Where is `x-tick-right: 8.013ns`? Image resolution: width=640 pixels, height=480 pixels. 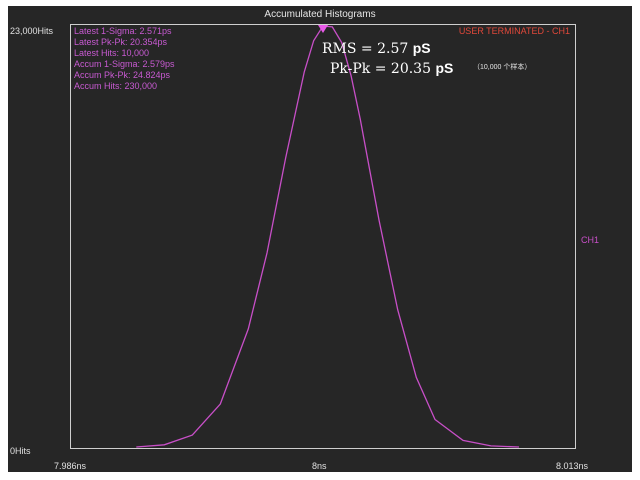 x-tick-right: 8.013ns is located at coordinates (572, 466).